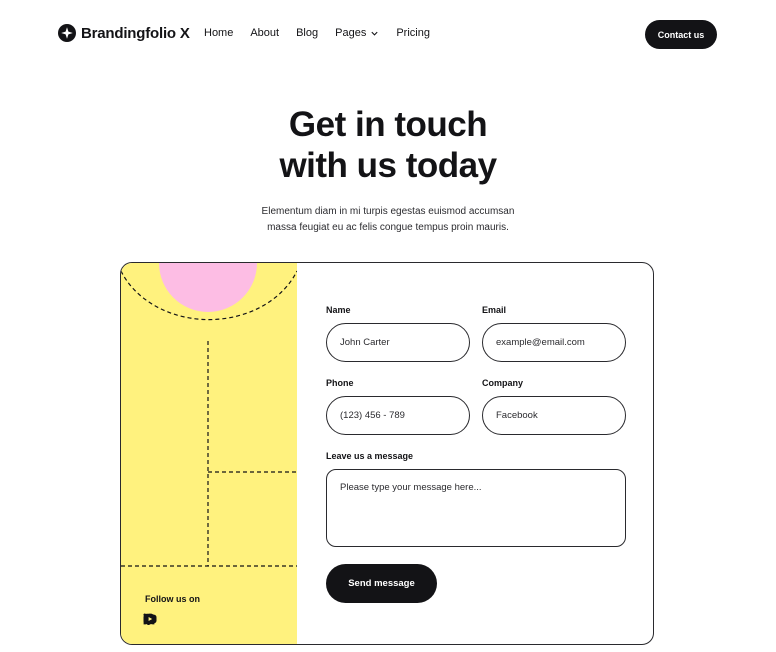  Describe the element at coordinates (67, 33) in the screenshot. I see `sparkle-logo-icon` at that location.